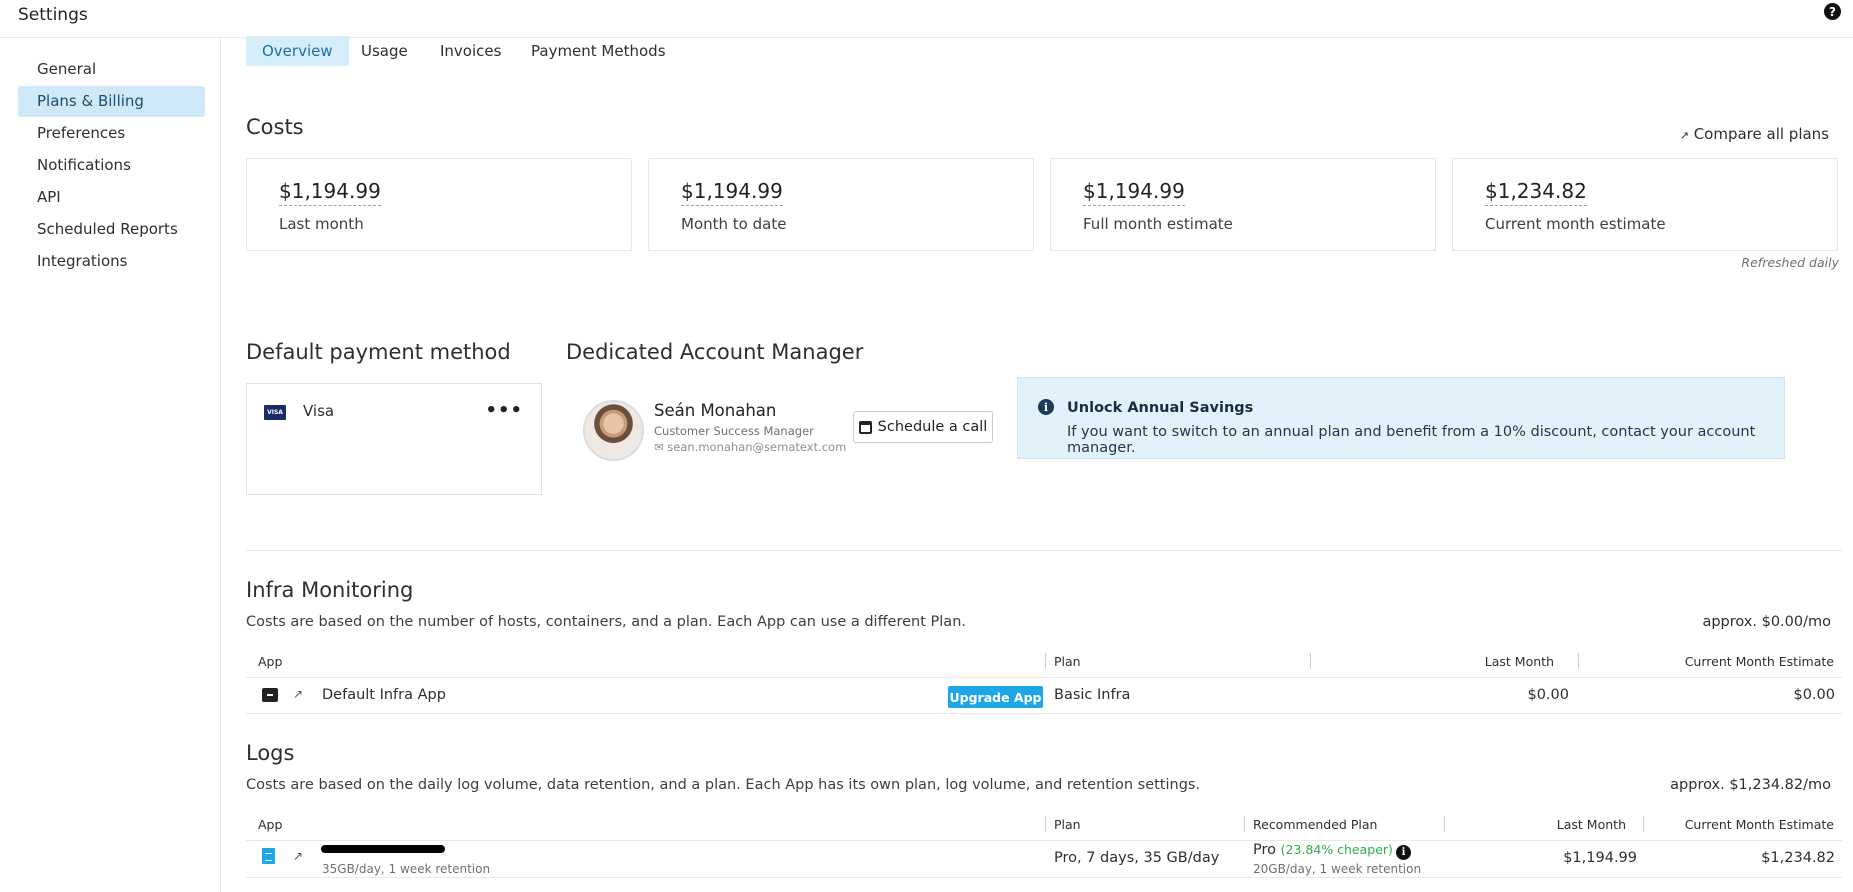 This screenshot has height=892, width=1853. I want to click on cost-label: Full month estimate, so click(1158, 224).